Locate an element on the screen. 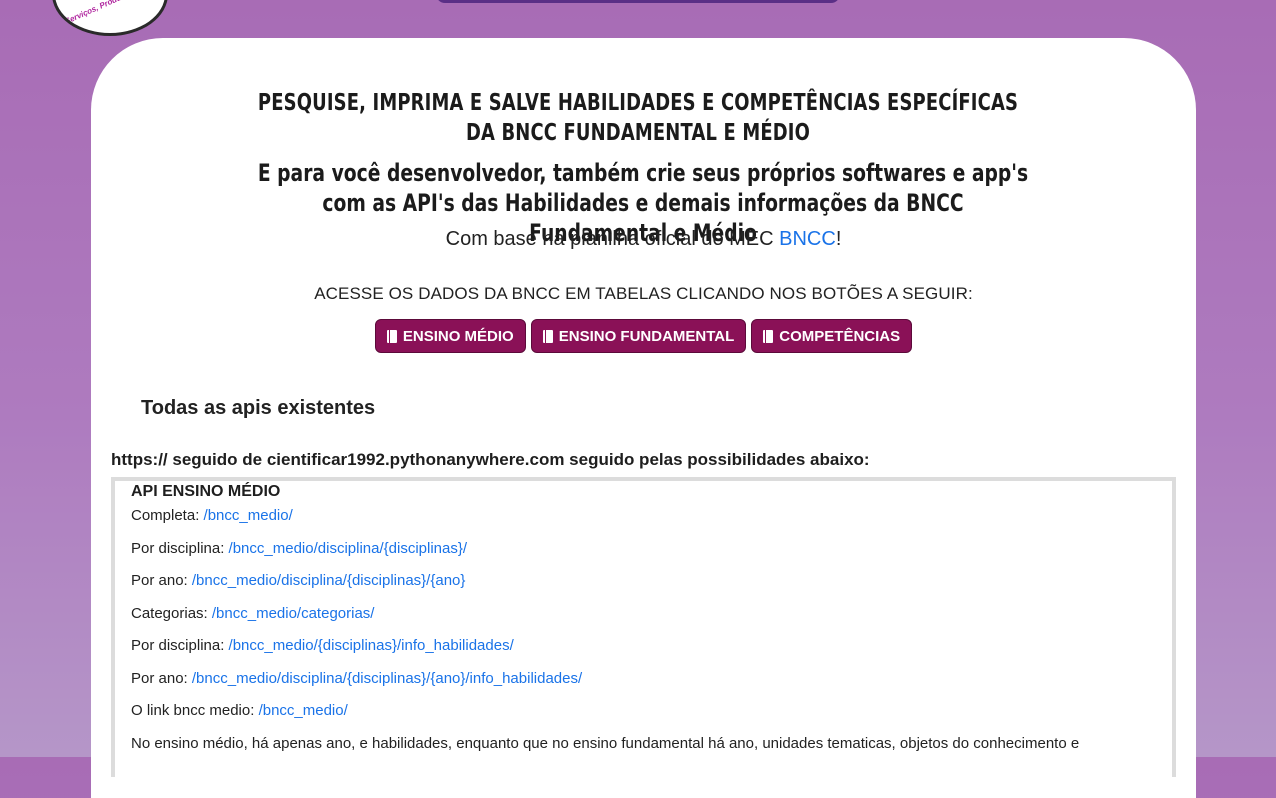  api-row-label: Completa: is located at coordinates (167, 515).